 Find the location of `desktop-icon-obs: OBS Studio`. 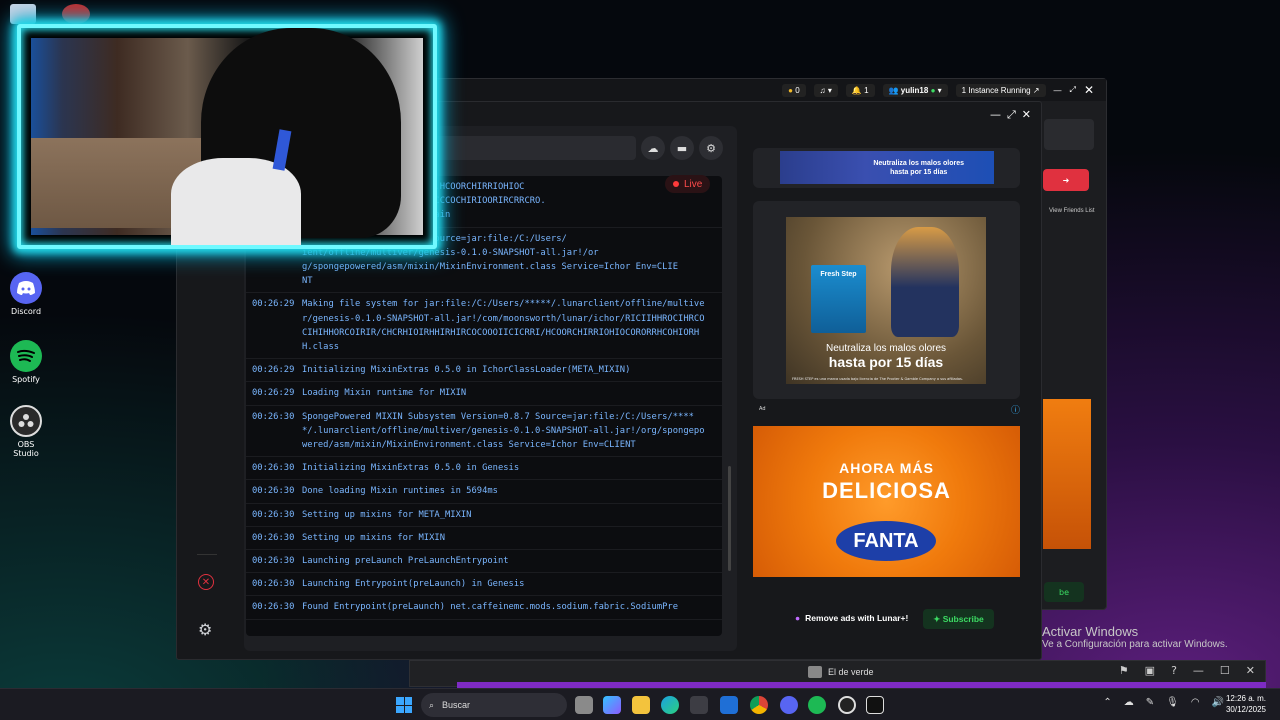

desktop-icon-obs: OBS Studio is located at coordinates (26, 431).